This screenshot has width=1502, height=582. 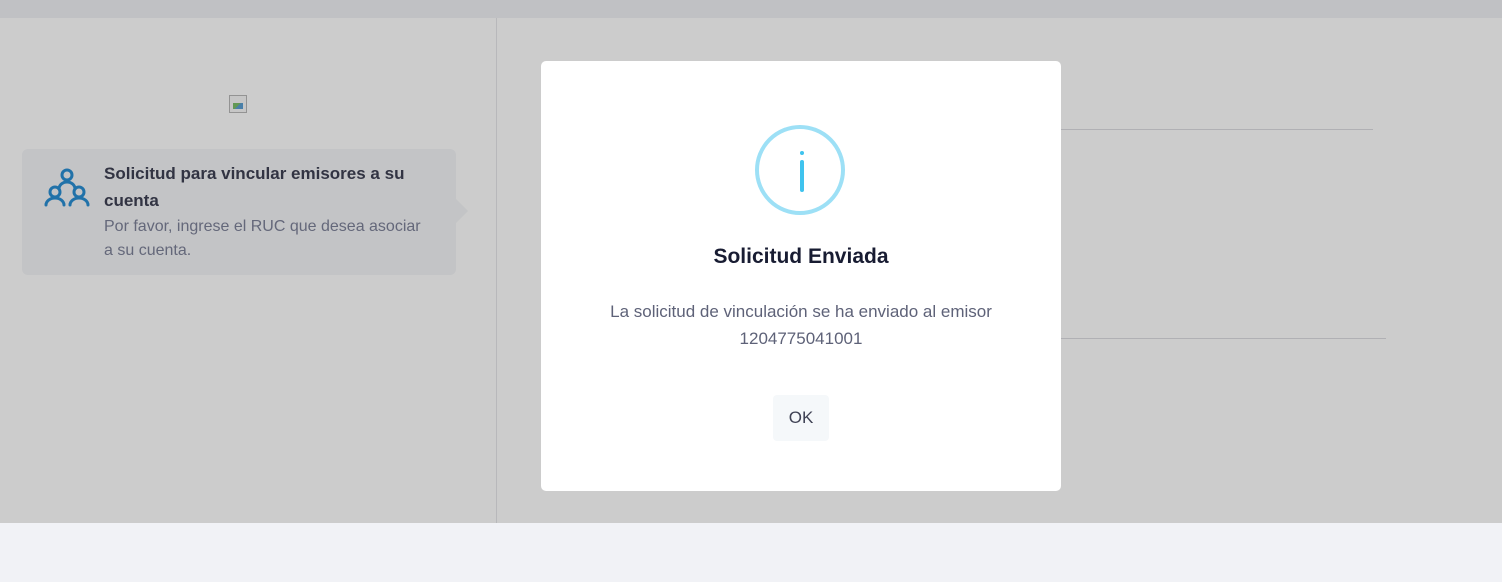 I want to click on ok-button: OK, so click(x=801, y=418).